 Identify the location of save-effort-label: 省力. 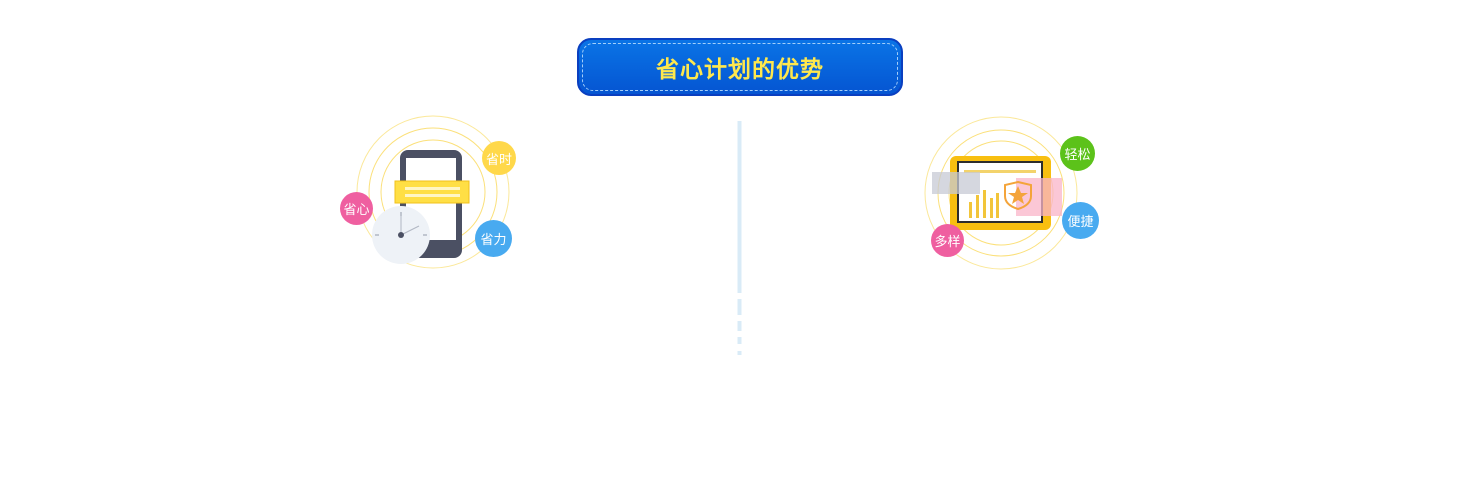
(493, 240).